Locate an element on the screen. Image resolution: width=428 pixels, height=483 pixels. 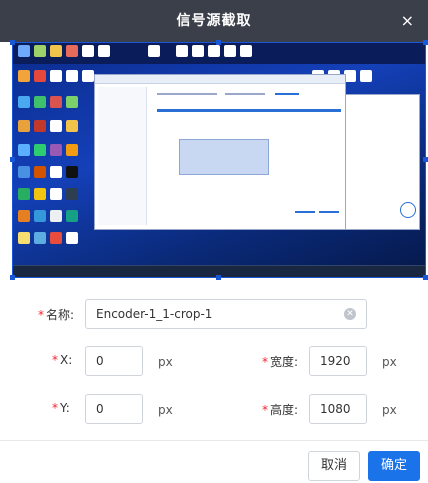
y-label-text: Y: is located at coordinates (65, 408).